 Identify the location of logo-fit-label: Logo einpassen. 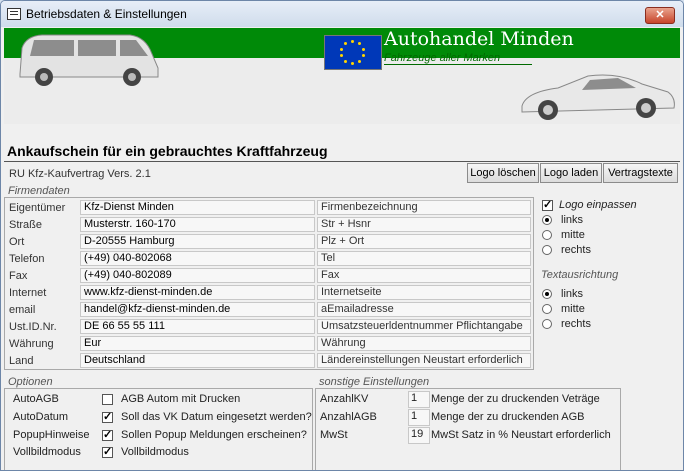
(598, 205).